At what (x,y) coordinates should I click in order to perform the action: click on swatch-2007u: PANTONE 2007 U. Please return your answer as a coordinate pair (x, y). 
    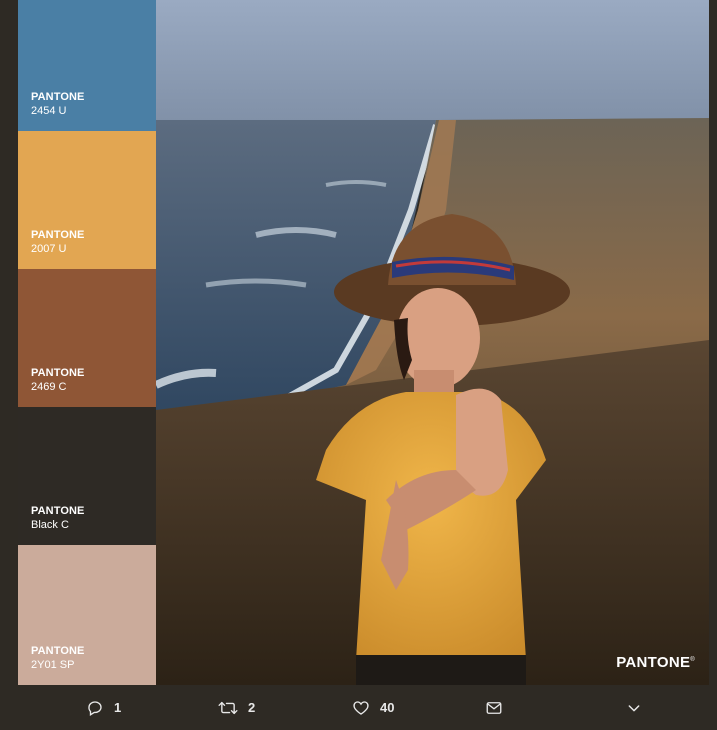
    Looking at the image, I should click on (87, 200).